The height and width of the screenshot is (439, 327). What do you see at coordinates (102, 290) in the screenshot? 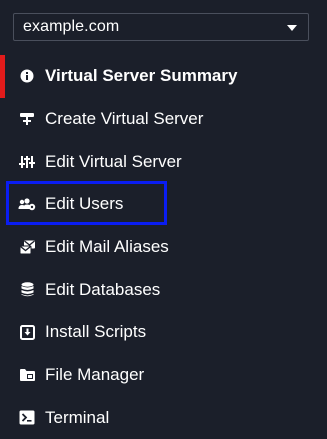
I see `sidebar-item-label: Edit Databases` at bounding box center [102, 290].